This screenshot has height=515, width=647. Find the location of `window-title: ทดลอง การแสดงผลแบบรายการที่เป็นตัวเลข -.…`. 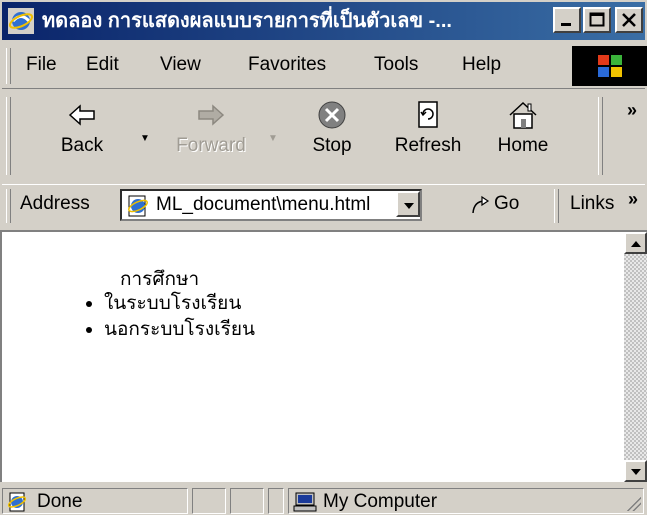

window-title: ทดลอง การแสดงผลแบบรายการที่เป็นตัวเลข -.… is located at coordinates (247, 21).